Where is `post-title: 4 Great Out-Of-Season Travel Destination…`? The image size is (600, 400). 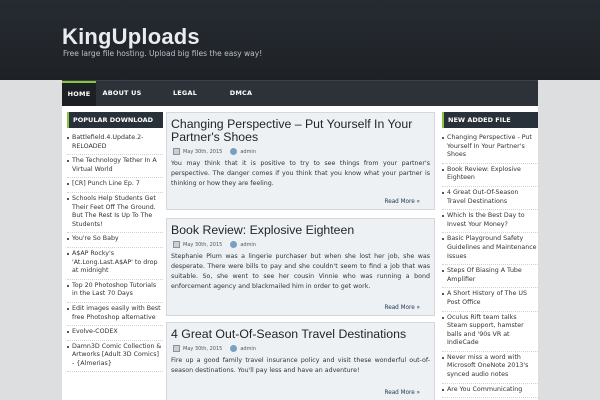
post-title: 4 Great Out-Of-Season Travel Destination… is located at coordinates (300, 332).